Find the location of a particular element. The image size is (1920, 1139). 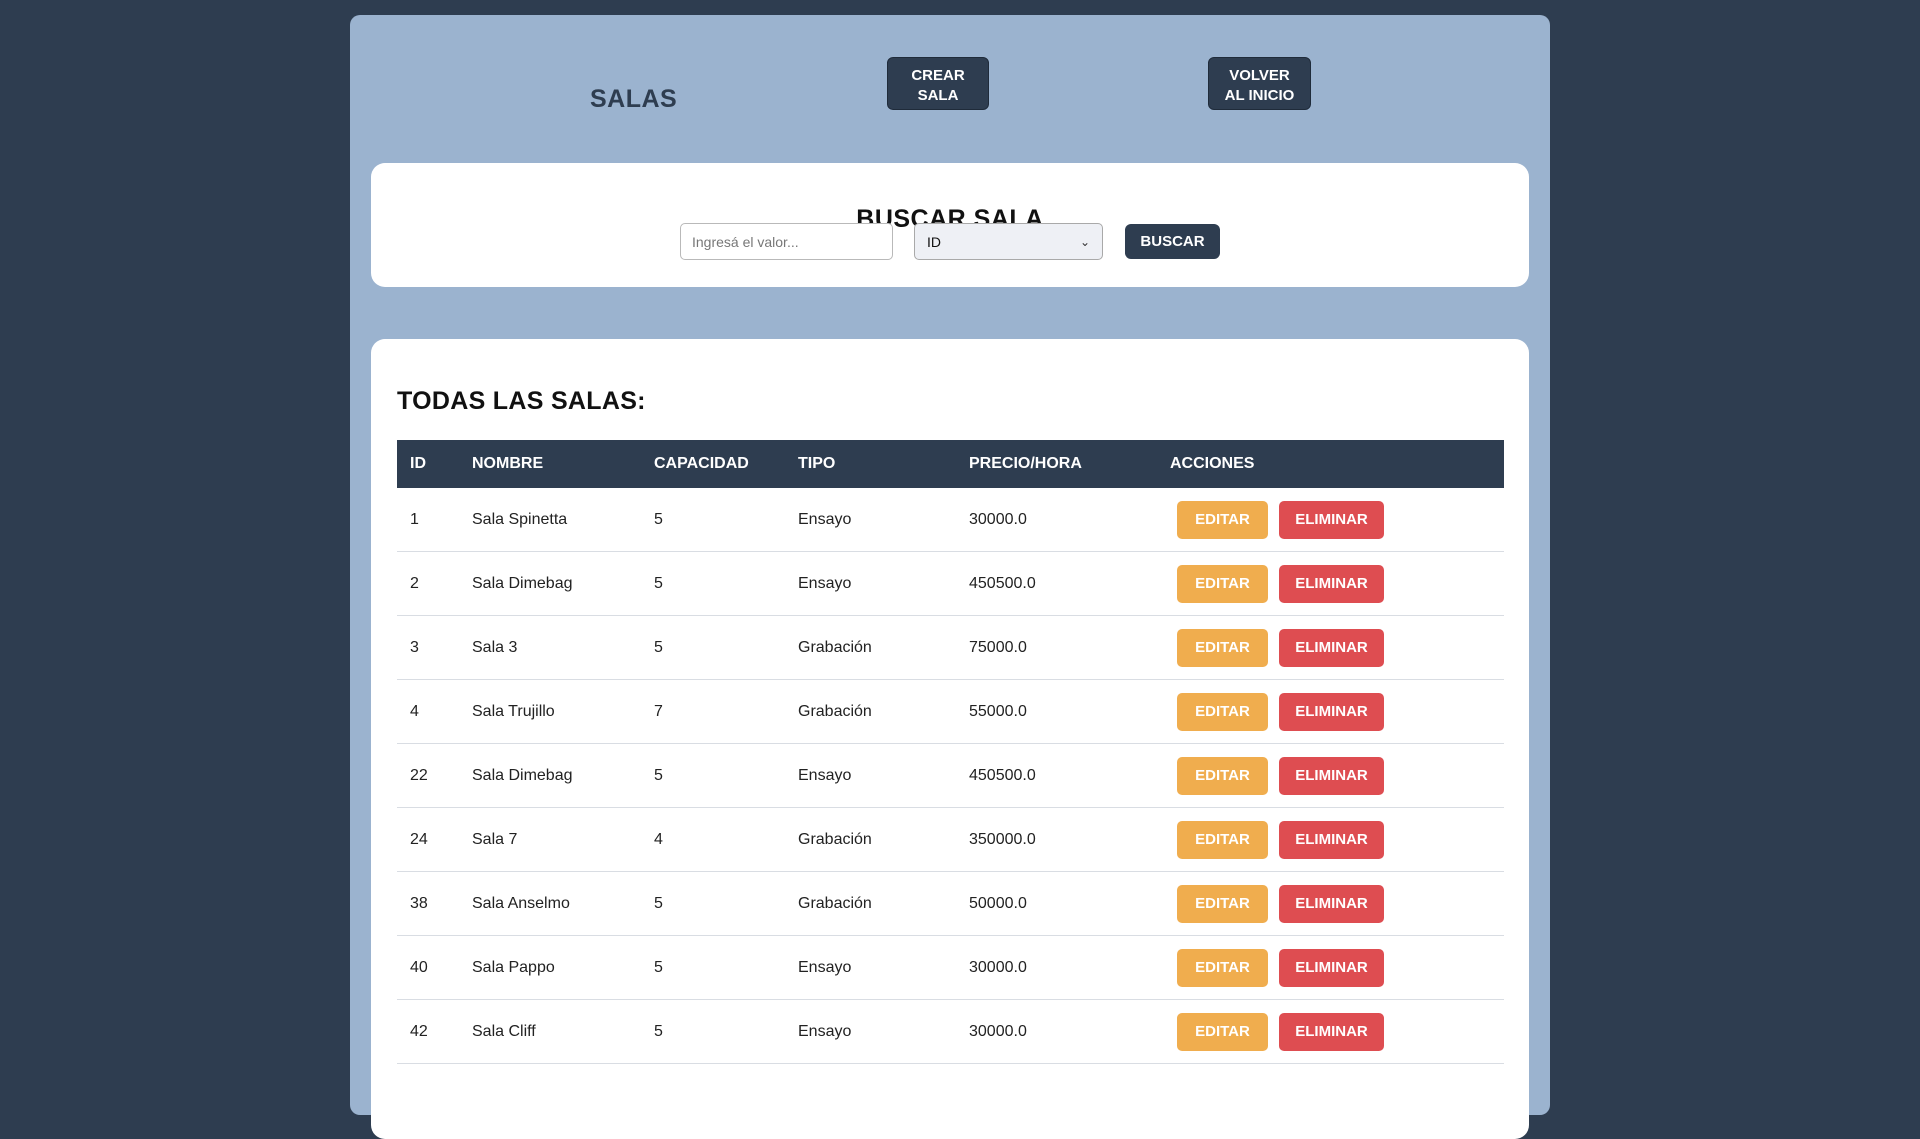

cell-id: 4 is located at coordinates (414, 711).